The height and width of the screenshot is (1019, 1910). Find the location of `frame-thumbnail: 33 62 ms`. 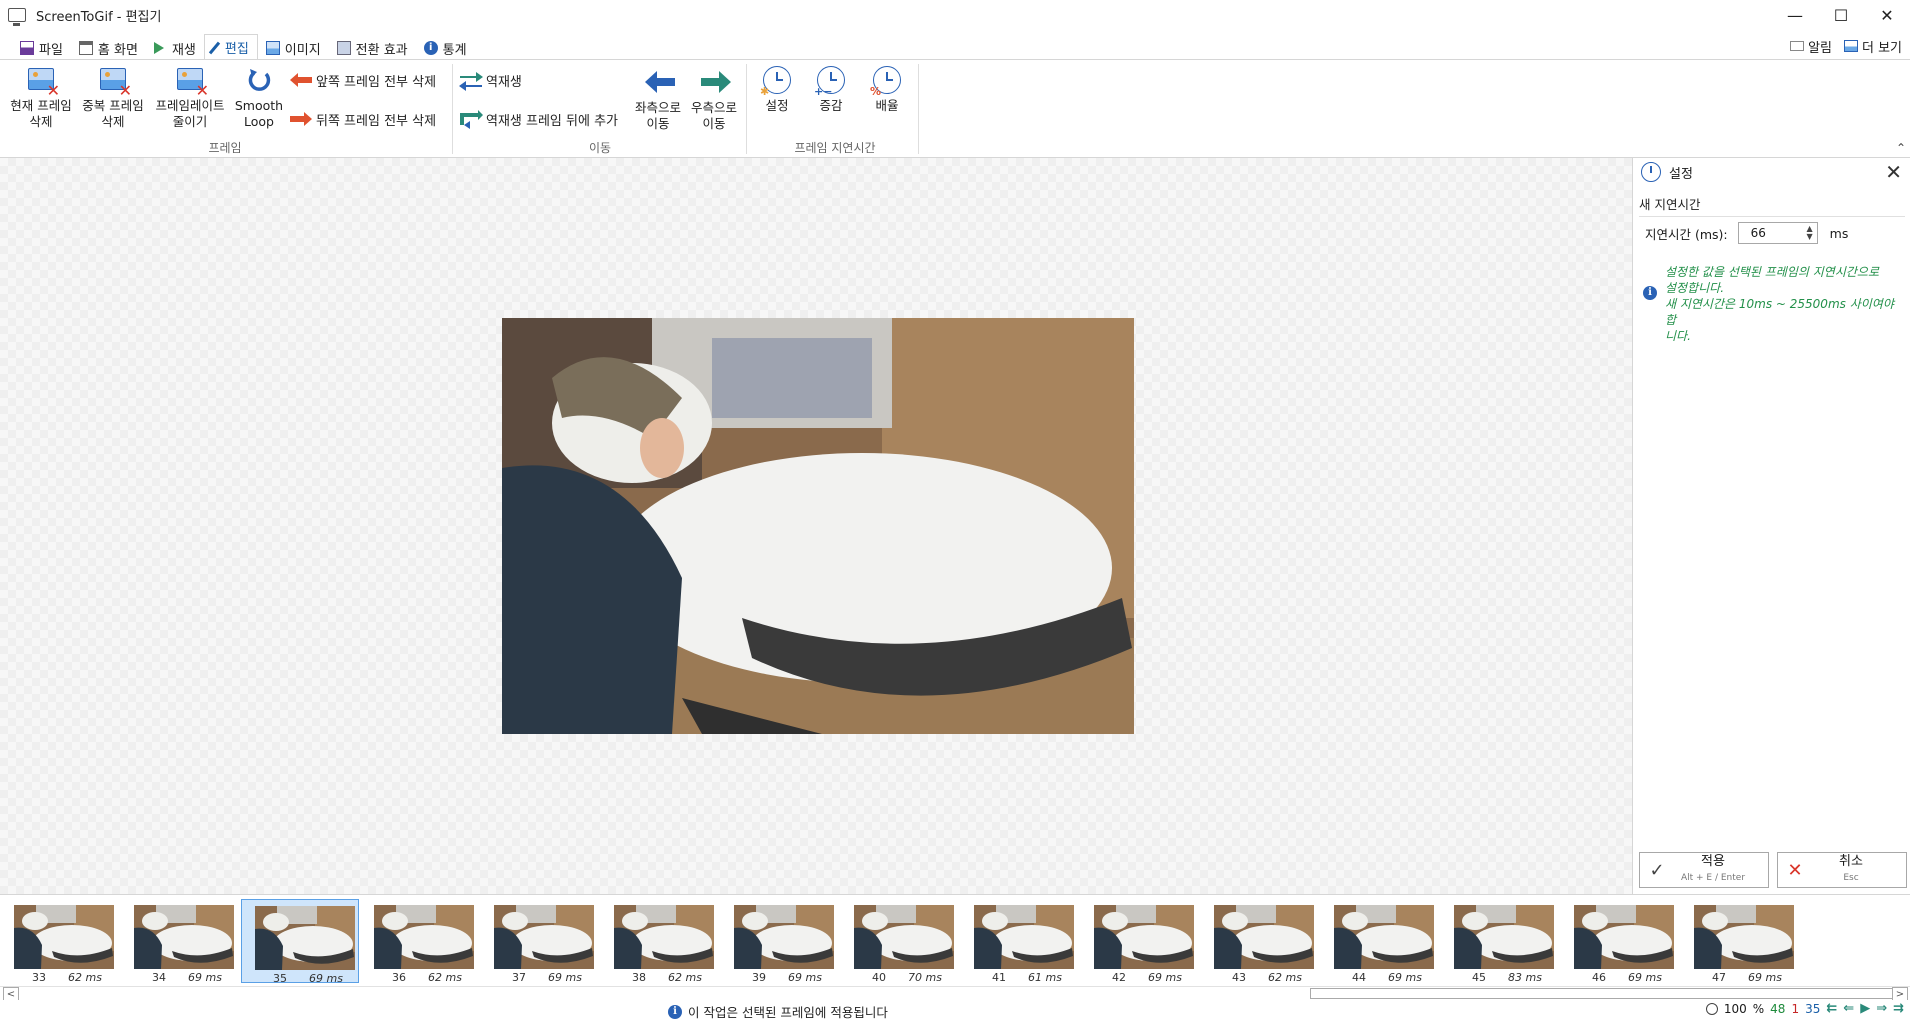

frame-thumbnail: 33 62 ms is located at coordinates (60, 941).